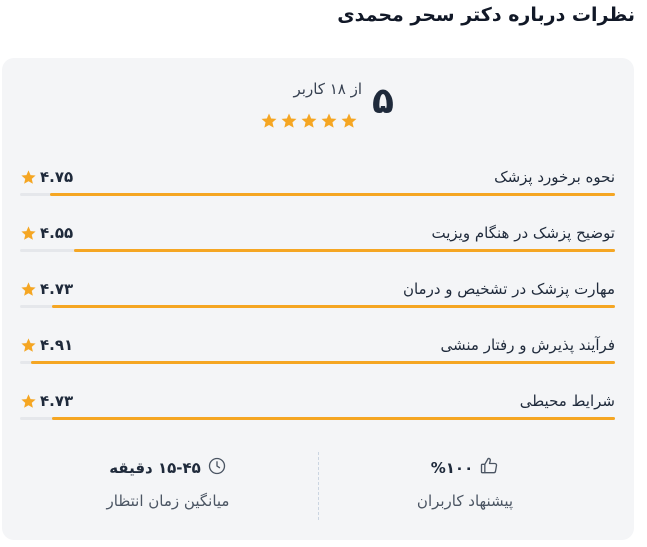 The image size is (647, 547). I want to click on stats-divider, so click(318, 486).